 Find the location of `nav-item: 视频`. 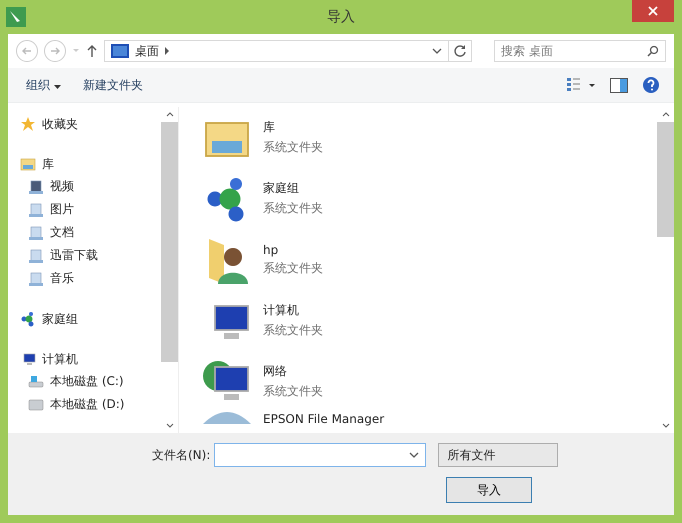

nav-item: 视频 is located at coordinates (90, 186).